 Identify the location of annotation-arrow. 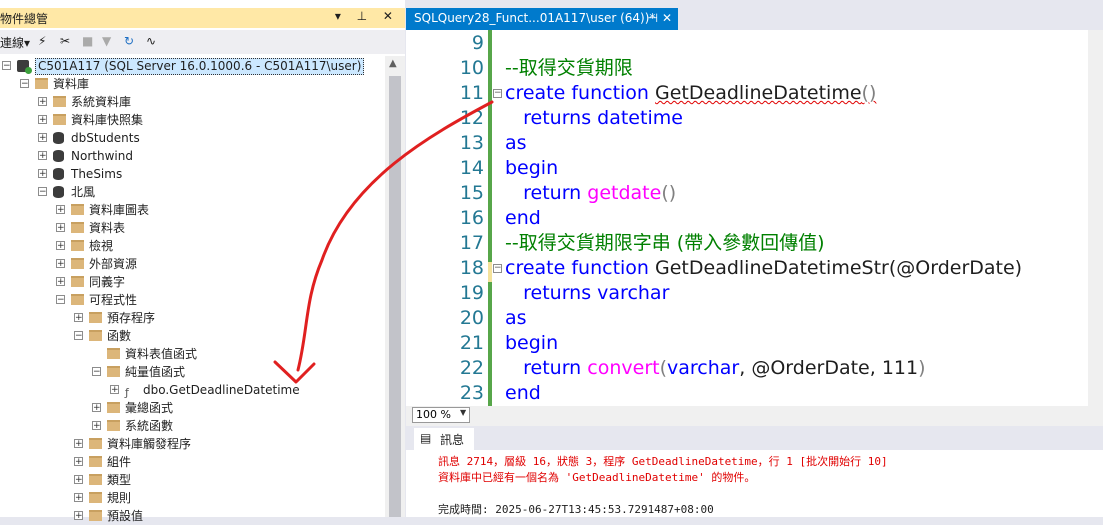
(383, 242).